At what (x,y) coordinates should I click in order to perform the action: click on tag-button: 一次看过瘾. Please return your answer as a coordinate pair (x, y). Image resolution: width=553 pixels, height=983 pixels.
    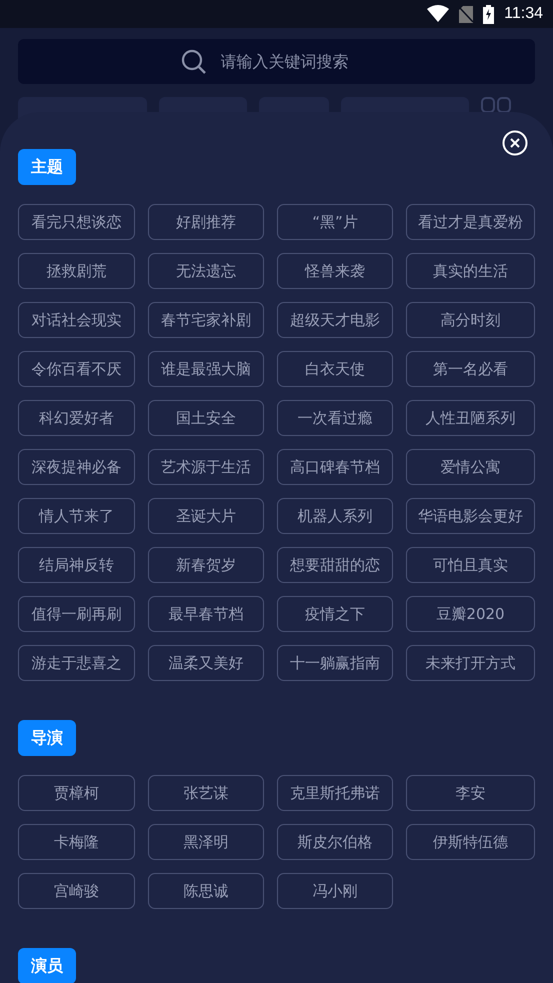
    Looking at the image, I should click on (335, 418).